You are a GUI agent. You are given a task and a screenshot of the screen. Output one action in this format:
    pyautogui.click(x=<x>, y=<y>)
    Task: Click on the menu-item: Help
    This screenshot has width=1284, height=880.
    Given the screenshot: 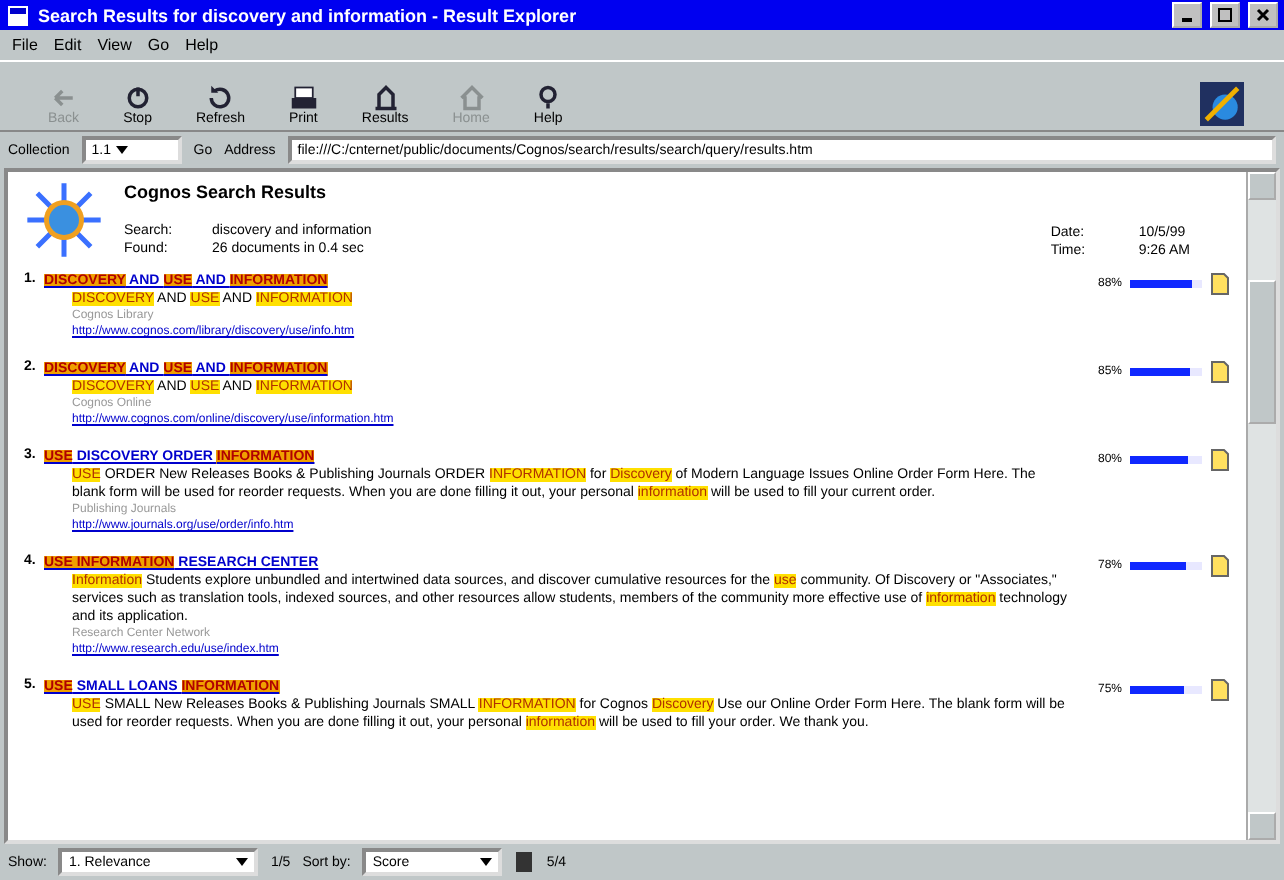 What is the action you would take?
    pyautogui.click(x=202, y=45)
    